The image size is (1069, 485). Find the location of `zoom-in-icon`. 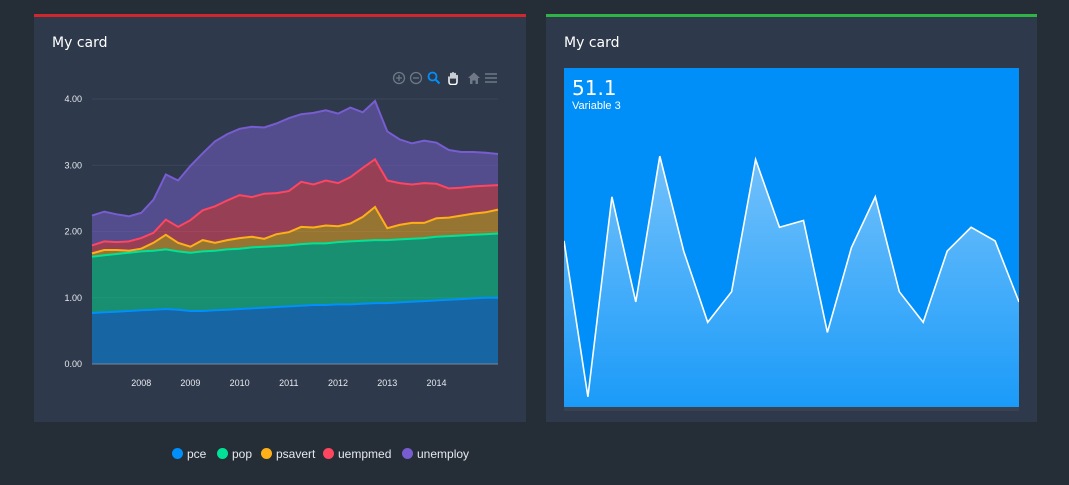

zoom-in-icon is located at coordinates (399, 78).